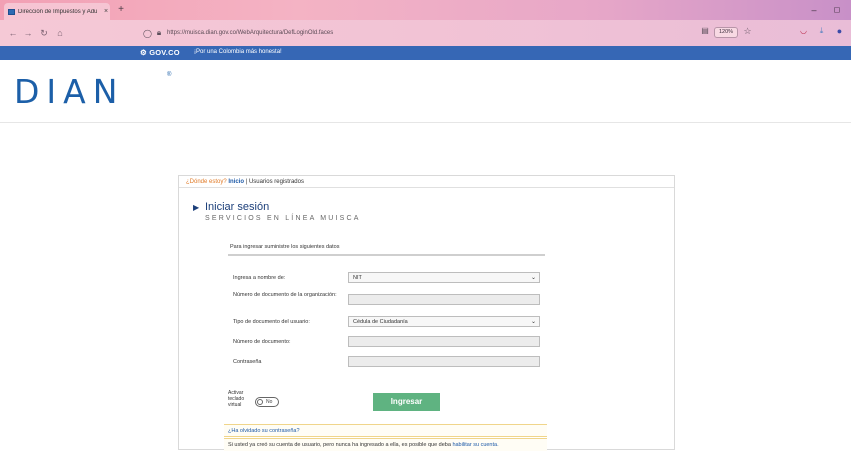 The width and height of the screenshot is (851, 451). I want to click on ingresa-select-value: NIT, so click(357, 278).